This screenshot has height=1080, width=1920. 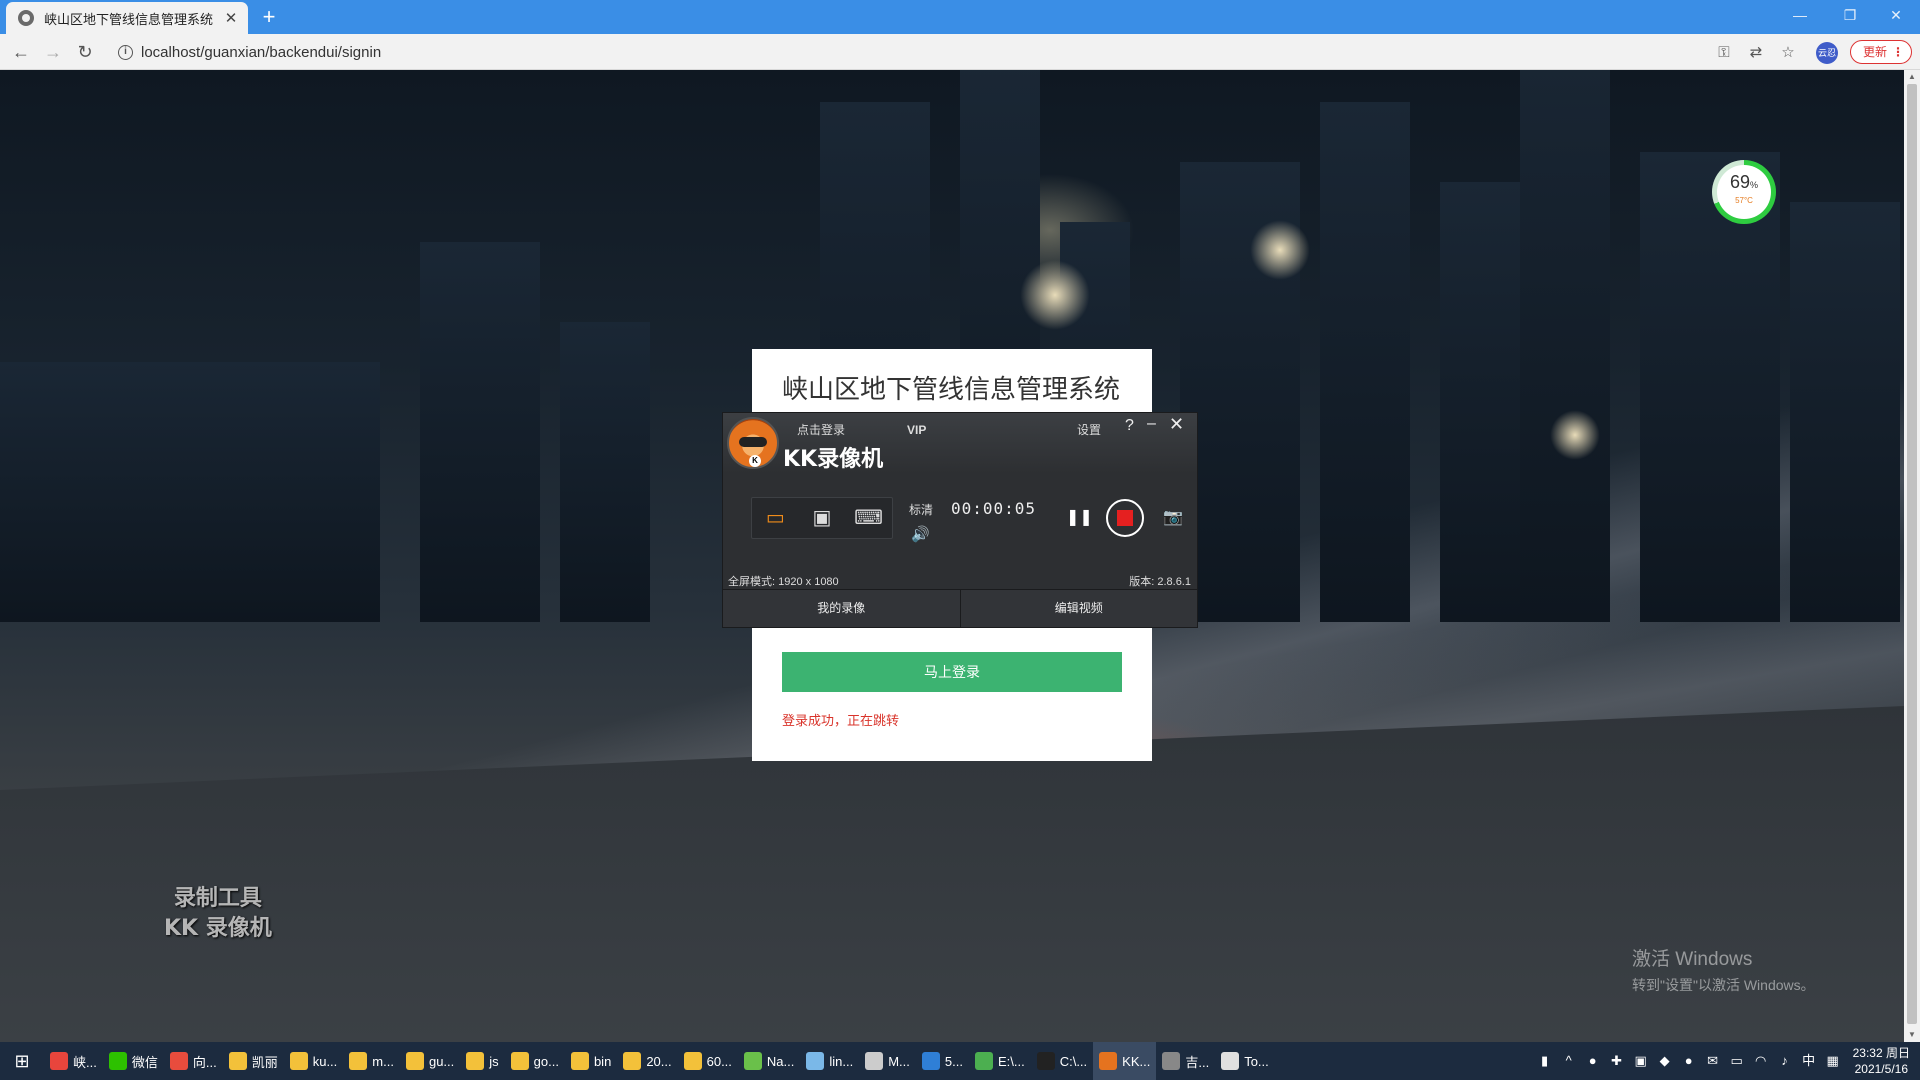 What do you see at coordinates (264, 1062) in the screenshot?
I see `taskbar-item-label: 凯丽` at bounding box center [264, 1062].